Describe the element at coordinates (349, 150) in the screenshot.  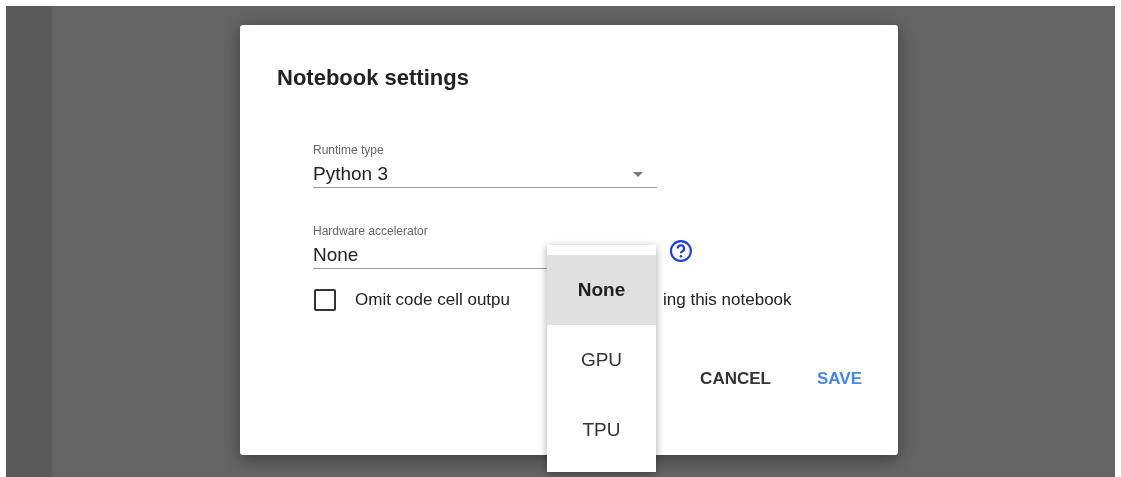
I see `field-label: Runtime type` at that location.